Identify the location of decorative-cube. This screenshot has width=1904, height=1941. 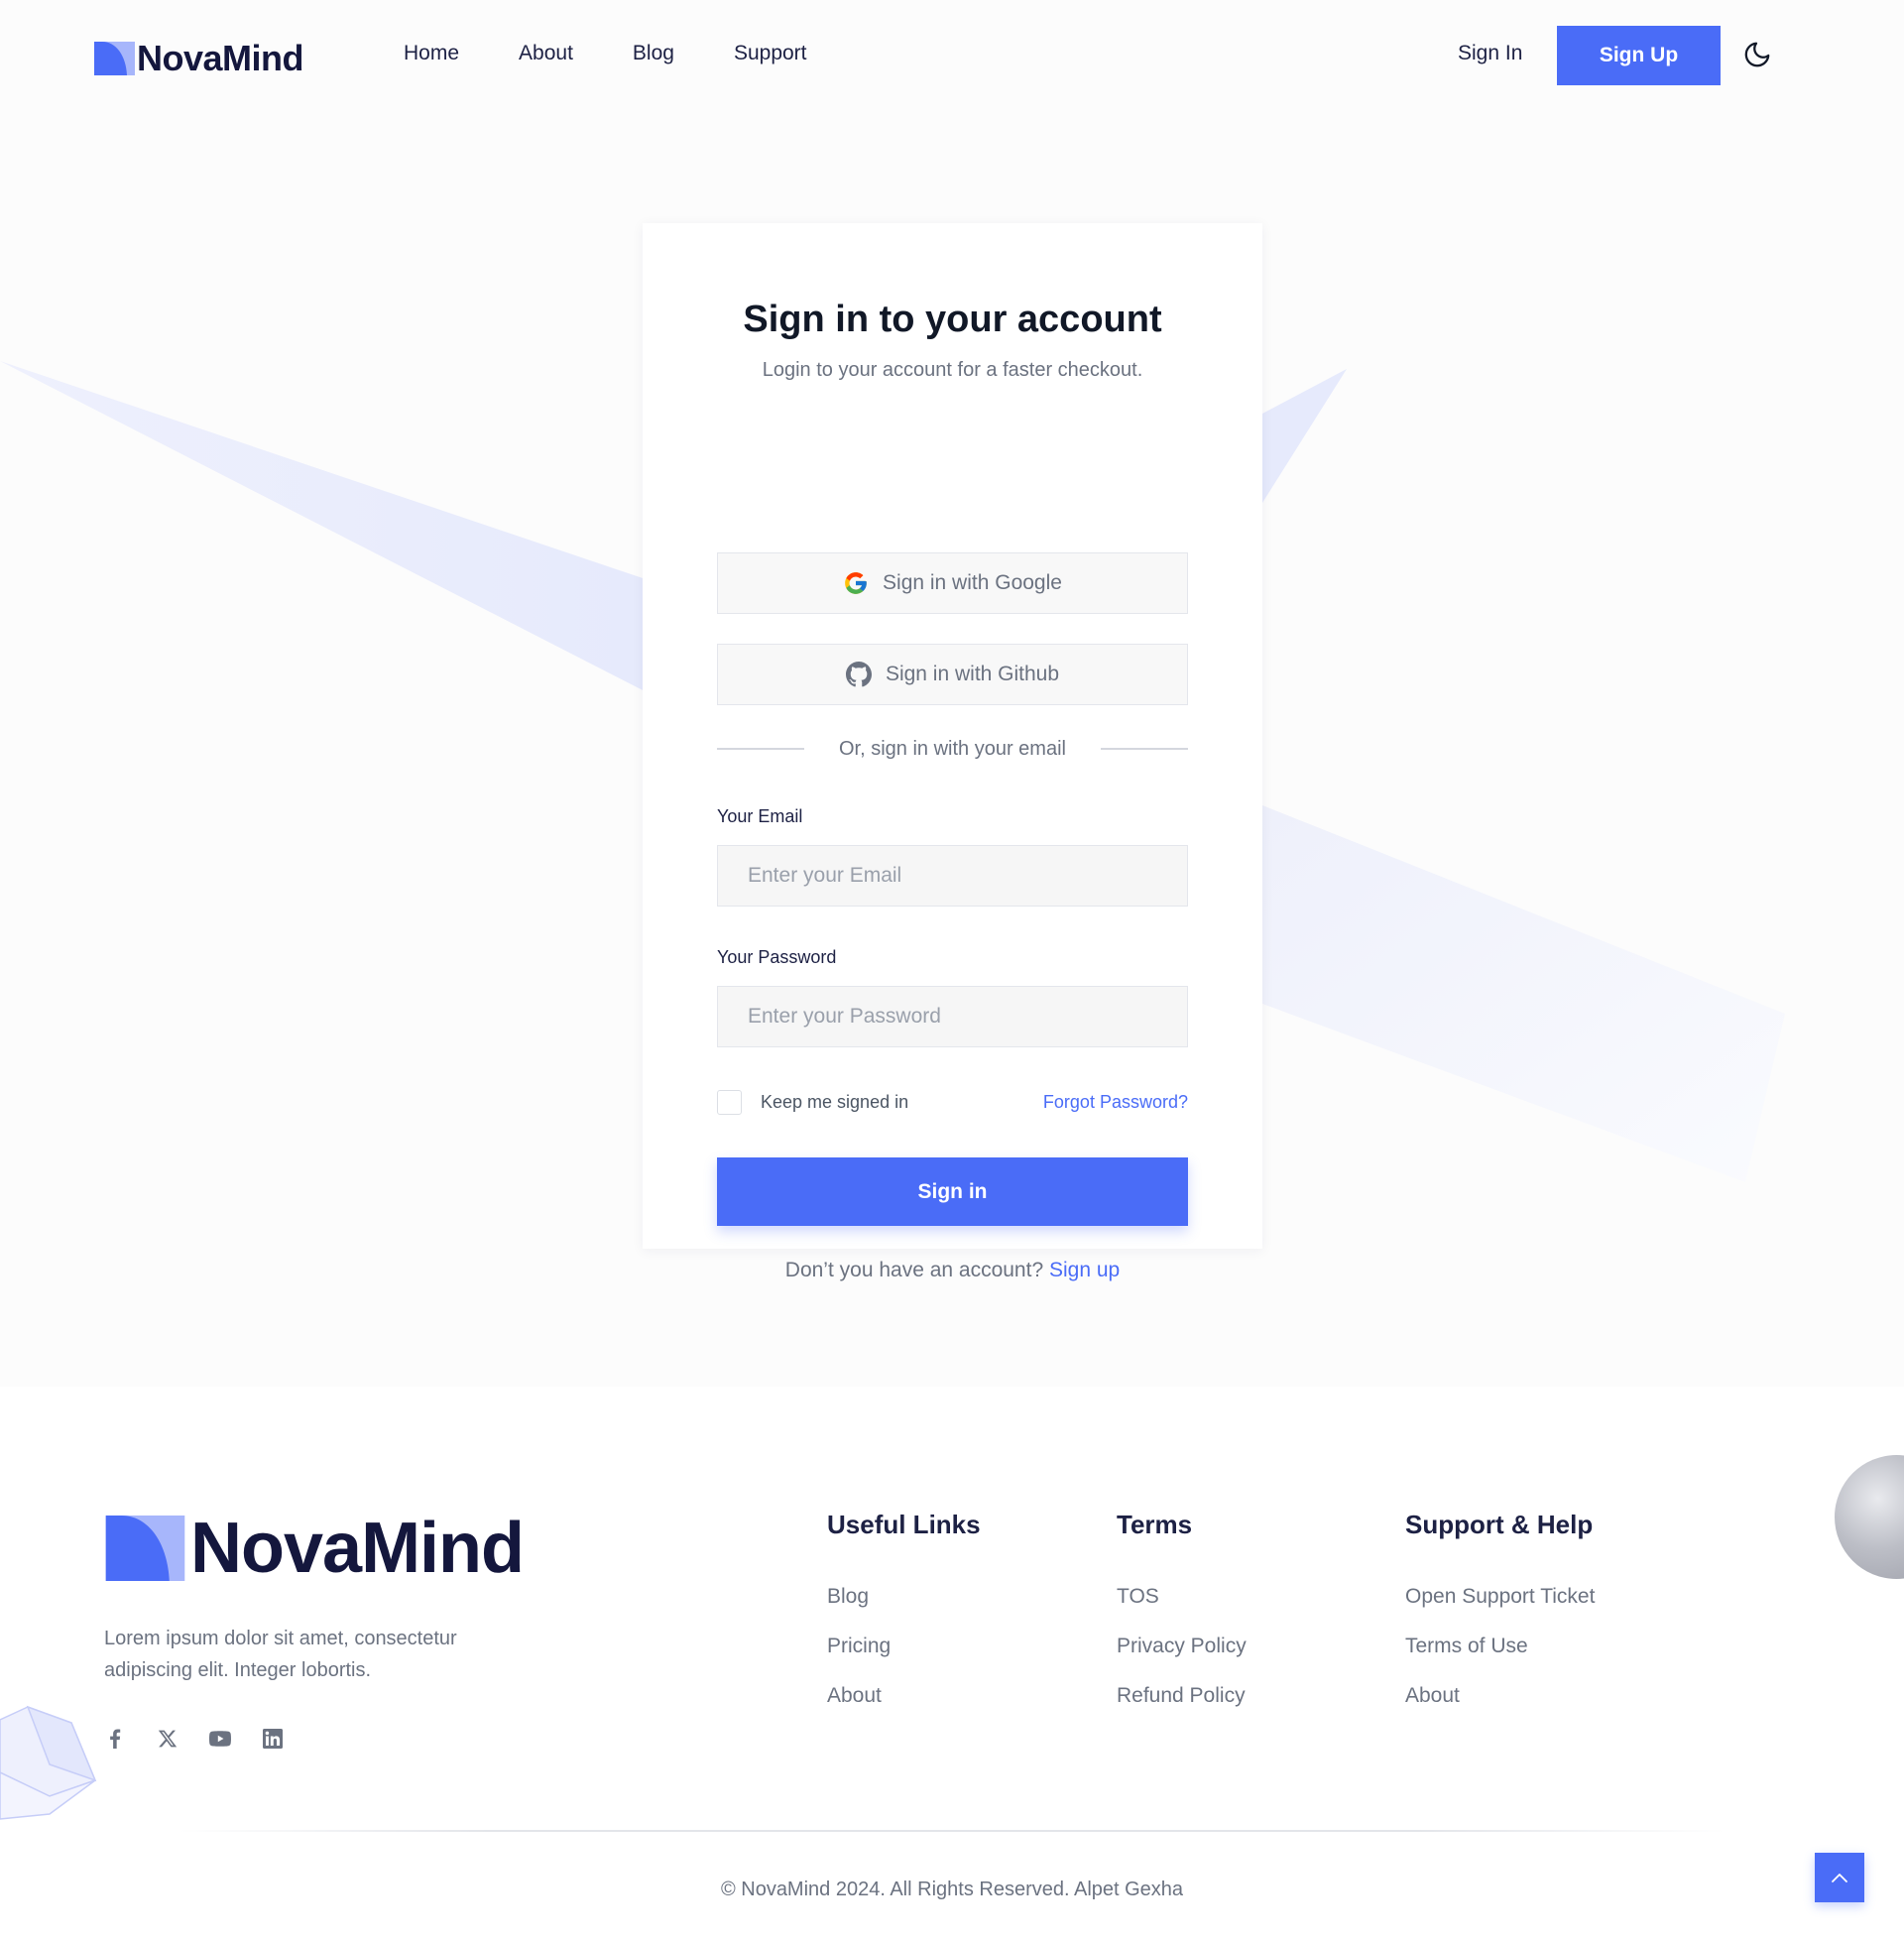
(48, 1762).